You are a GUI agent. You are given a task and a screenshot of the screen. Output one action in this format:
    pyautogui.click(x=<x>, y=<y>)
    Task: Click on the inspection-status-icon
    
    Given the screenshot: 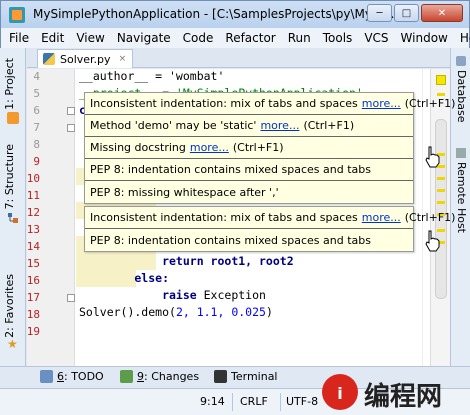 What is the action you would take?
    pyautogui.click(x=441, y=80)
    